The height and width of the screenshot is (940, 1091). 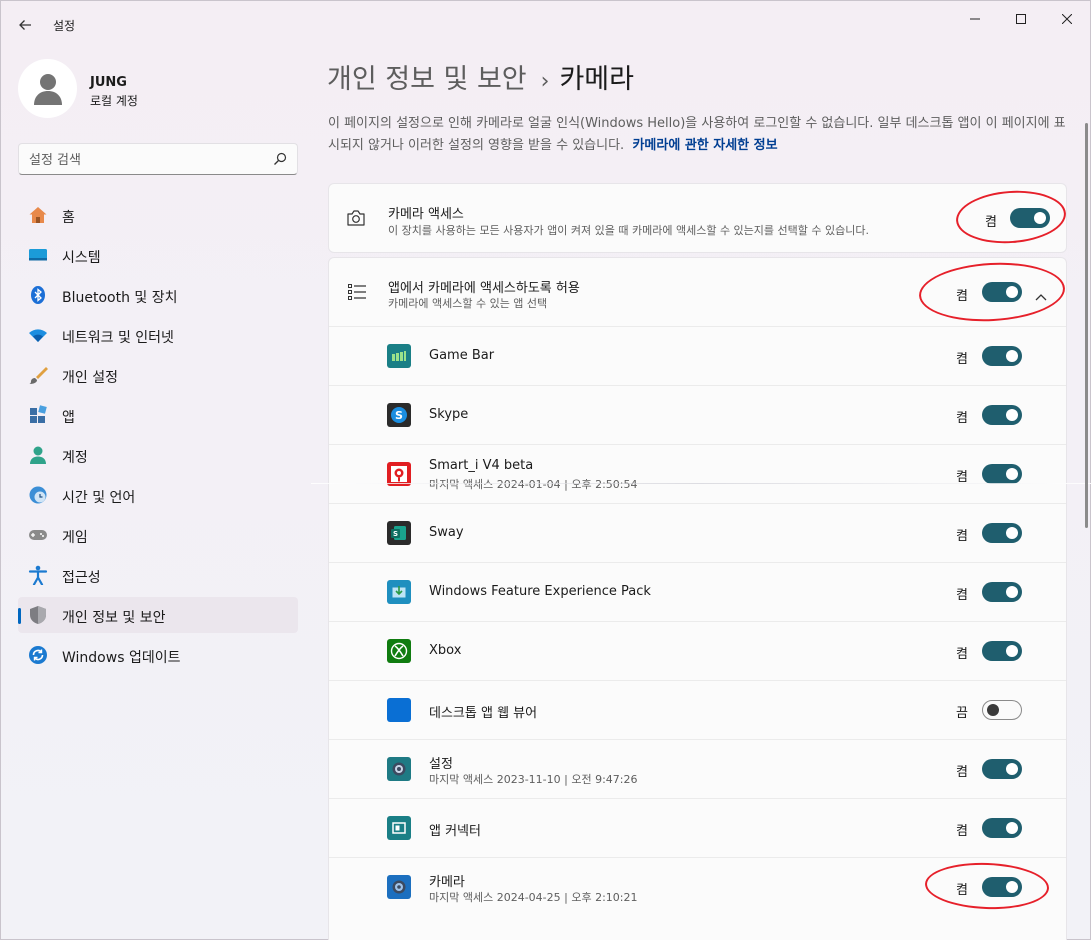 I want to click on last-access-time: 마지막 액세스 2024-04-25 | 오후 2:10:21, so click(x=533, y=897).